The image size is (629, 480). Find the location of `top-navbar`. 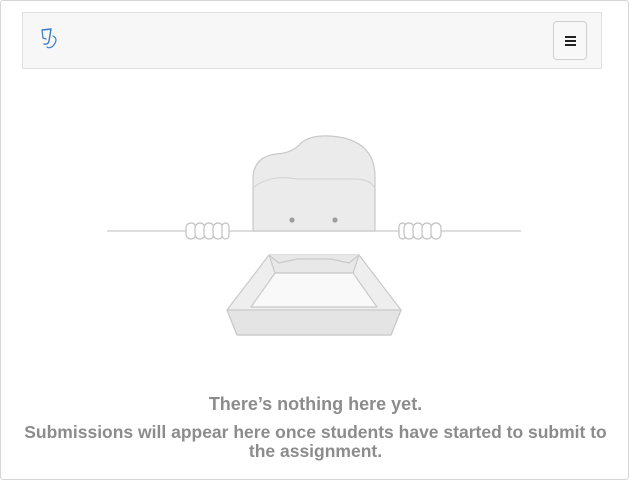

top-navbar is located at coordinates (312, 40).